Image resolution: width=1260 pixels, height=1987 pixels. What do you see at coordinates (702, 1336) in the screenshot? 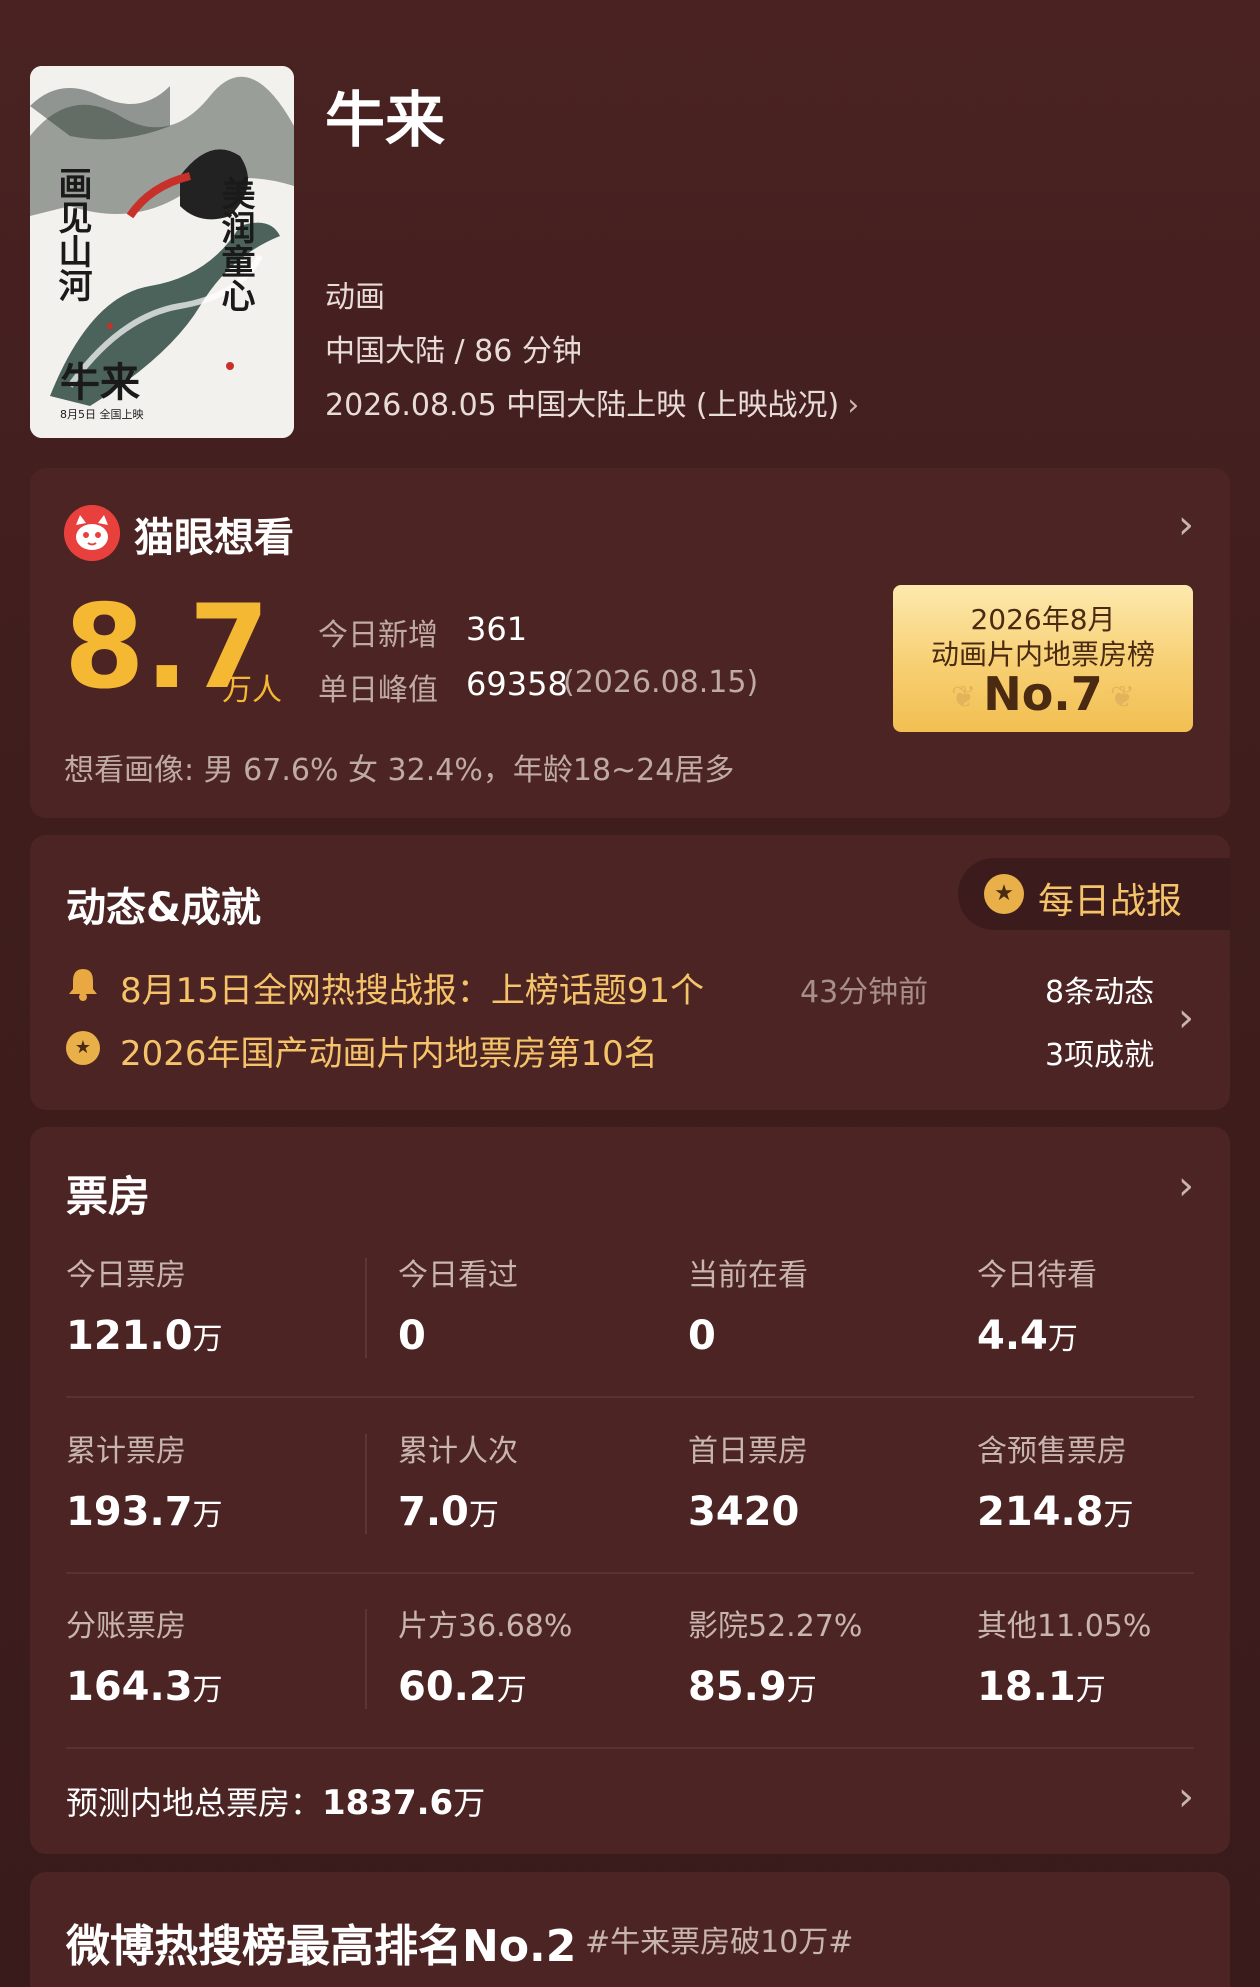
I see `stat-value-watching-now: 0` at bounding box center [702, 1336].